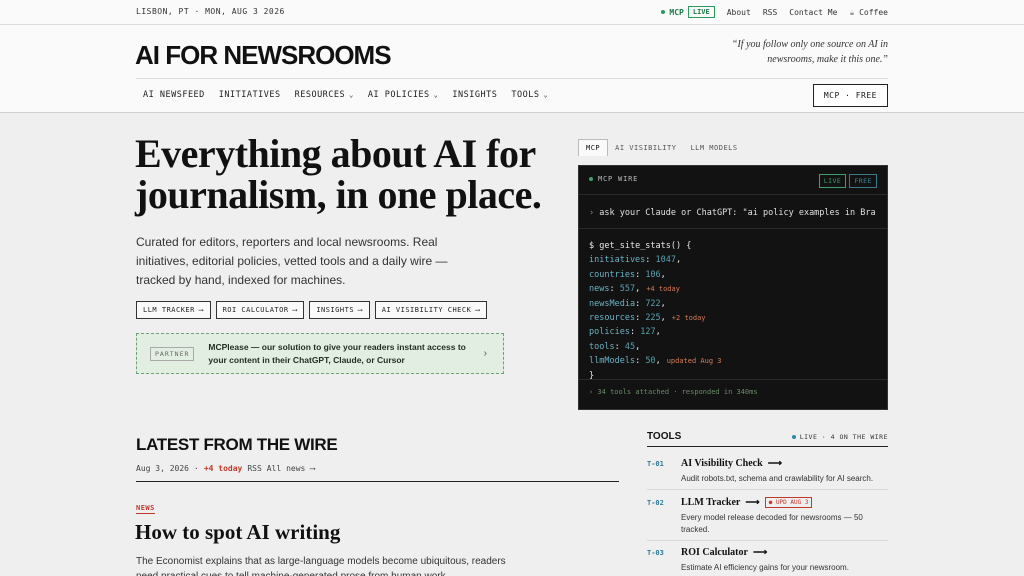 Image resolution: width=1024 pixels, height=576 pixels. I want to click on nav-label: AI NEWSFEED, so click(174, 95).